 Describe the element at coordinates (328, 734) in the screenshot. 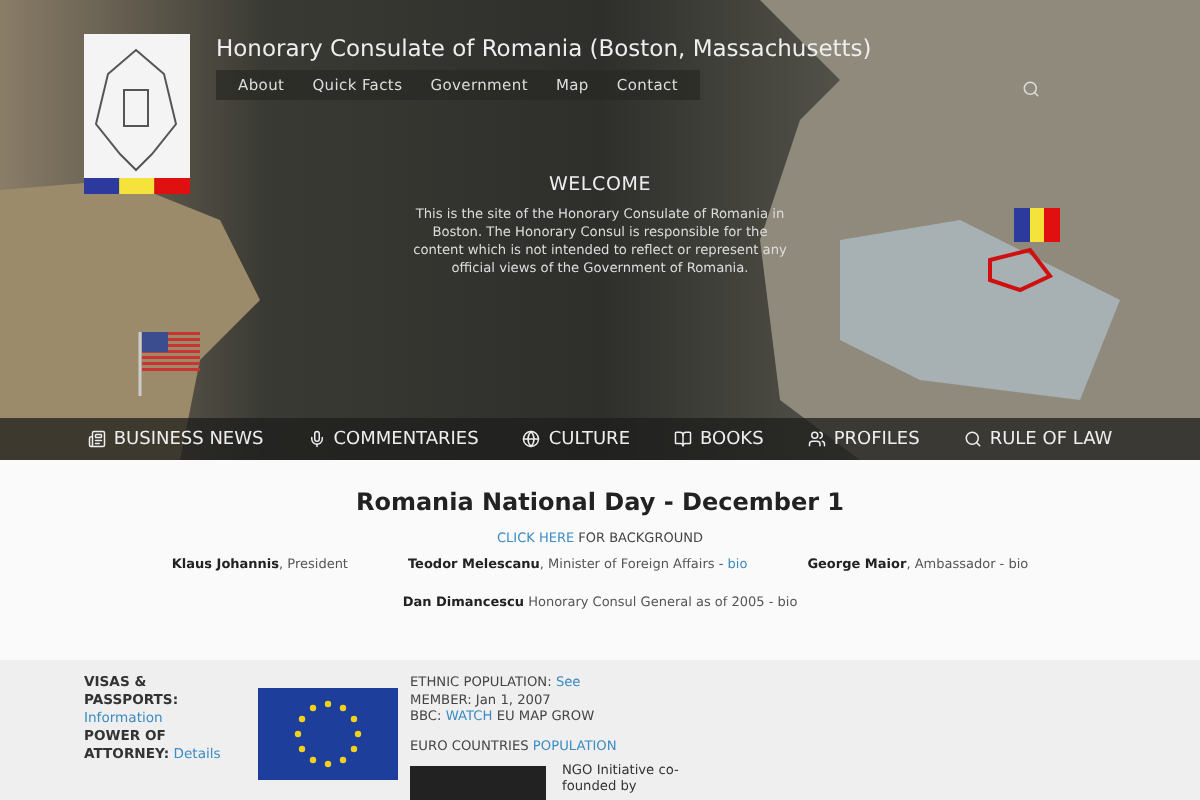

I see `eu-flag-icon` at that location.